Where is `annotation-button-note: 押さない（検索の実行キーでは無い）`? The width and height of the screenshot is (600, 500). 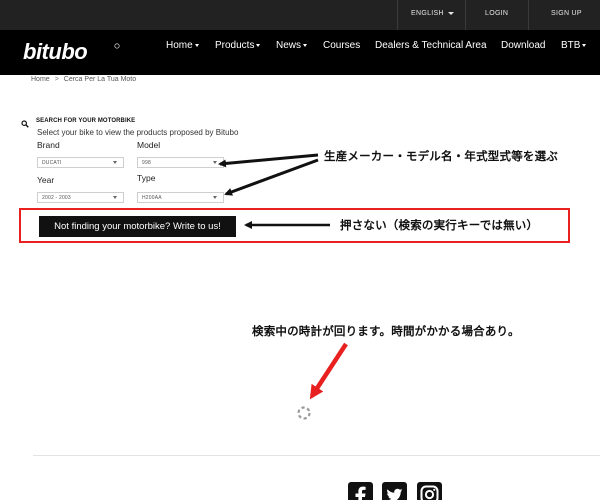
annotation-button-note: 押さない（検索の実行キーでは無い） is located at coordinates (439, 226).